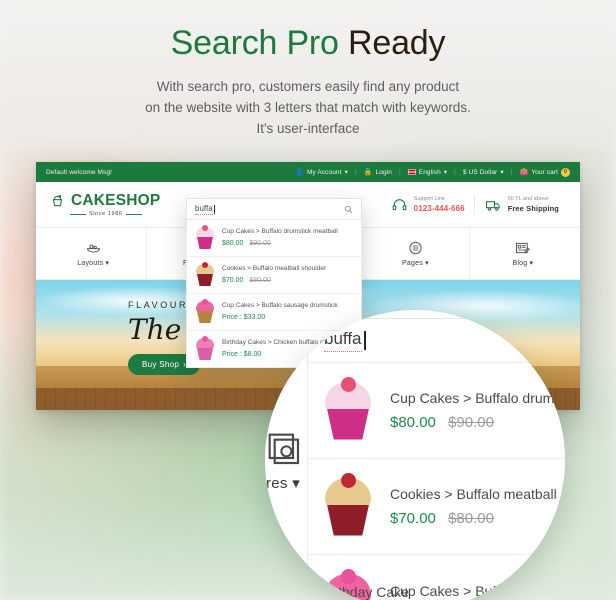 Image resolution: width=616 pixels, height=600 pixels. What do you see at coordinates (439, 208) in the screenshot?
I see `support-line-number: 0123-444-666` at bounding box center [439, 208].